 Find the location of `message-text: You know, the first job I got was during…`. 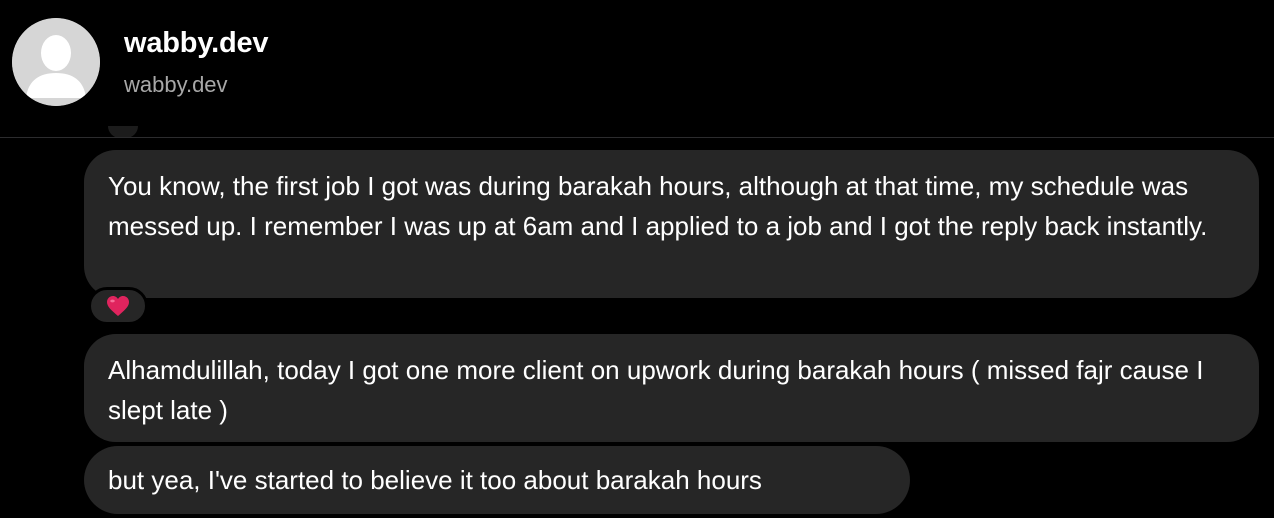

message-text: You know, the first job I got was during… is located at coordinates (658, 206).